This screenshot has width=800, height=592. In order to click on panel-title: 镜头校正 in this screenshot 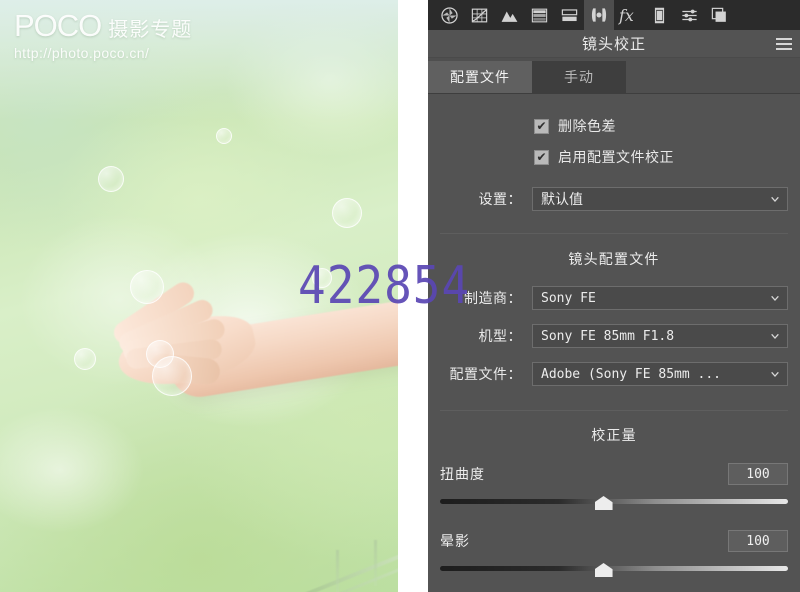, I will do `click(613, 44)`.